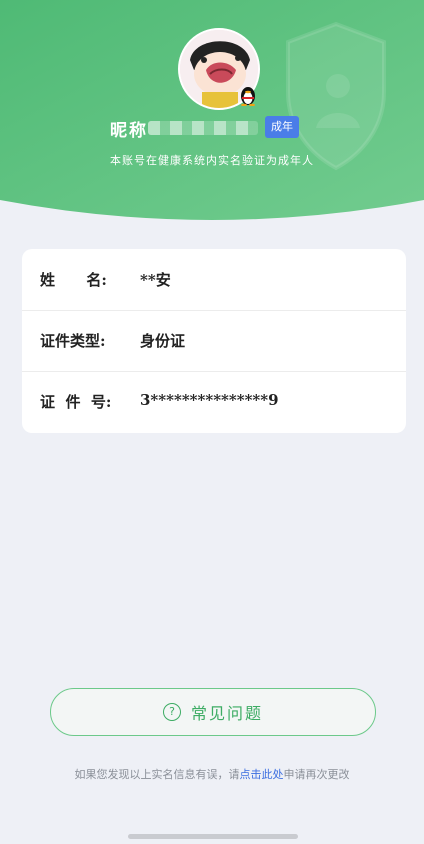  What do you see at coordinates (171, 712) in the screenshot?
I see `question-circle-icon: ?` at bounding box center [171, 712].